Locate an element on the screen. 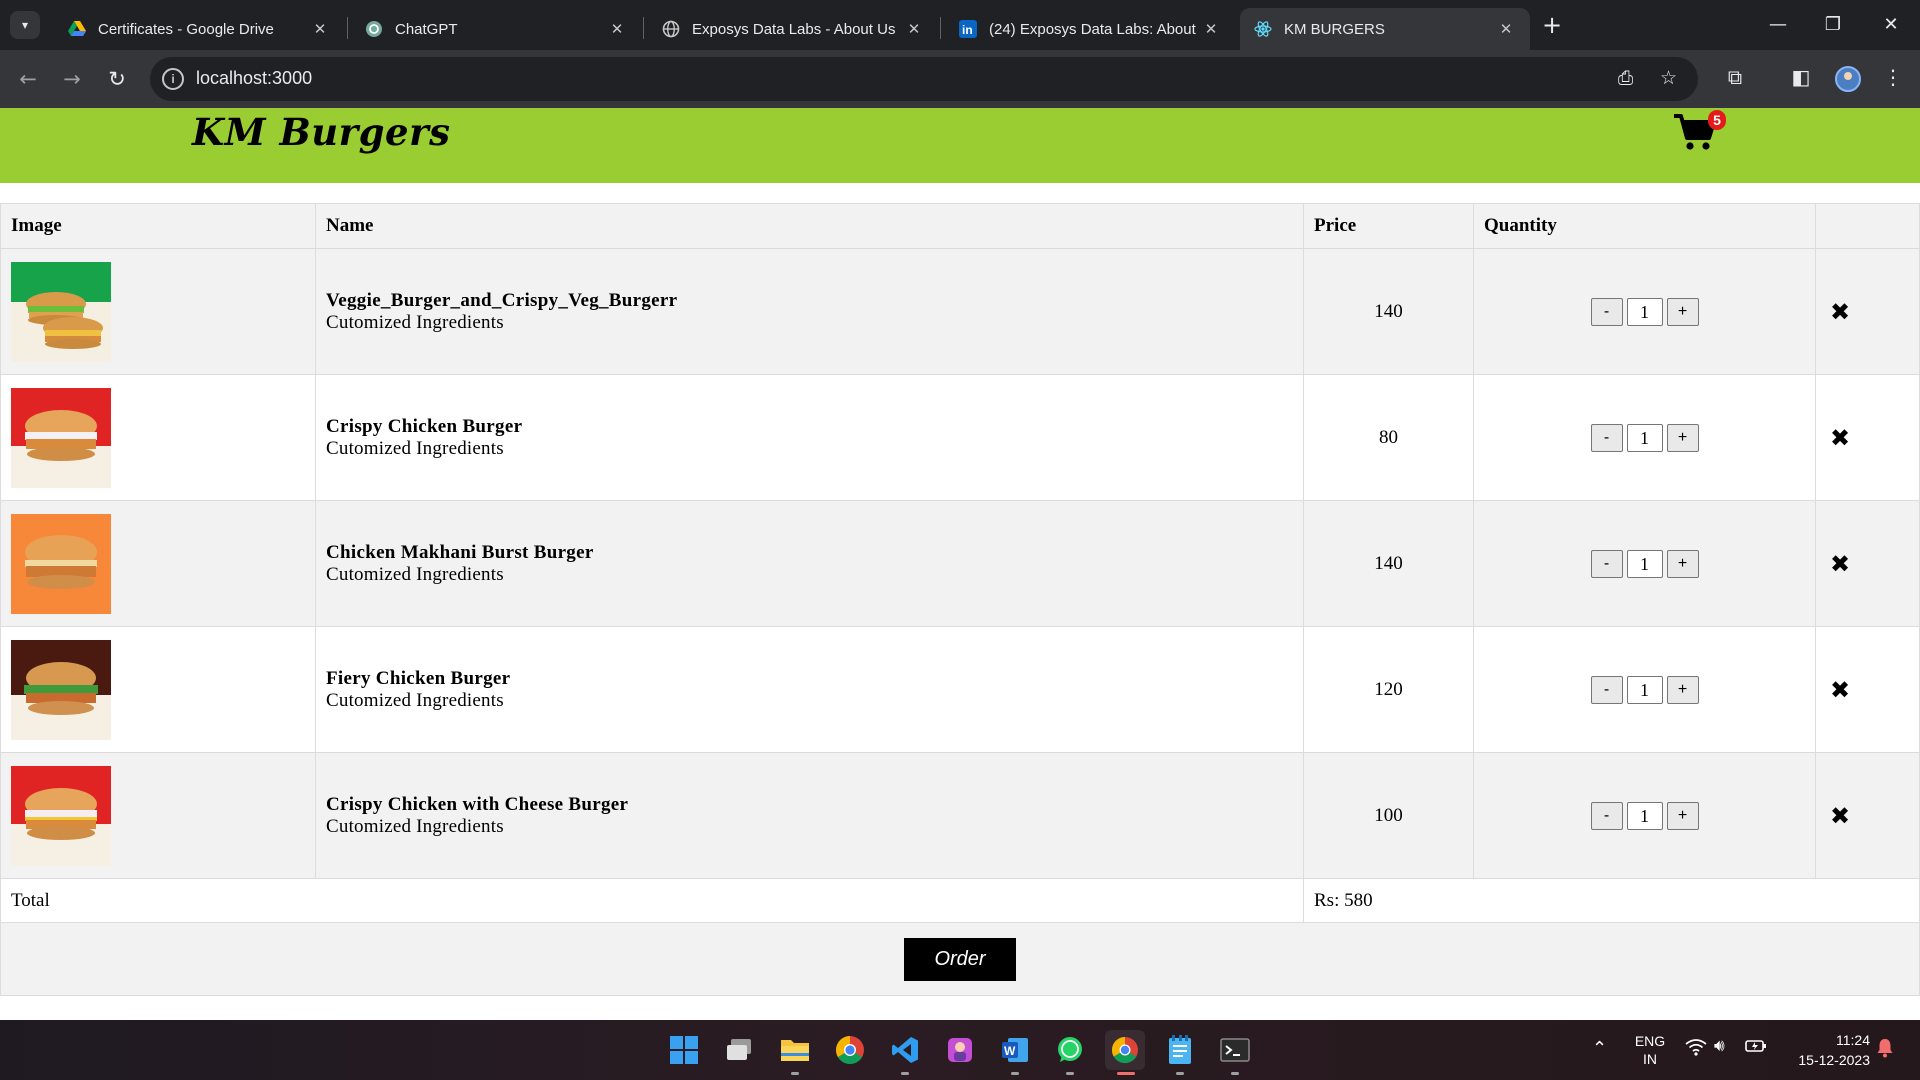  tab-title: (24) Exposys Data Labs: About | is located at coordinates (1095, 29).